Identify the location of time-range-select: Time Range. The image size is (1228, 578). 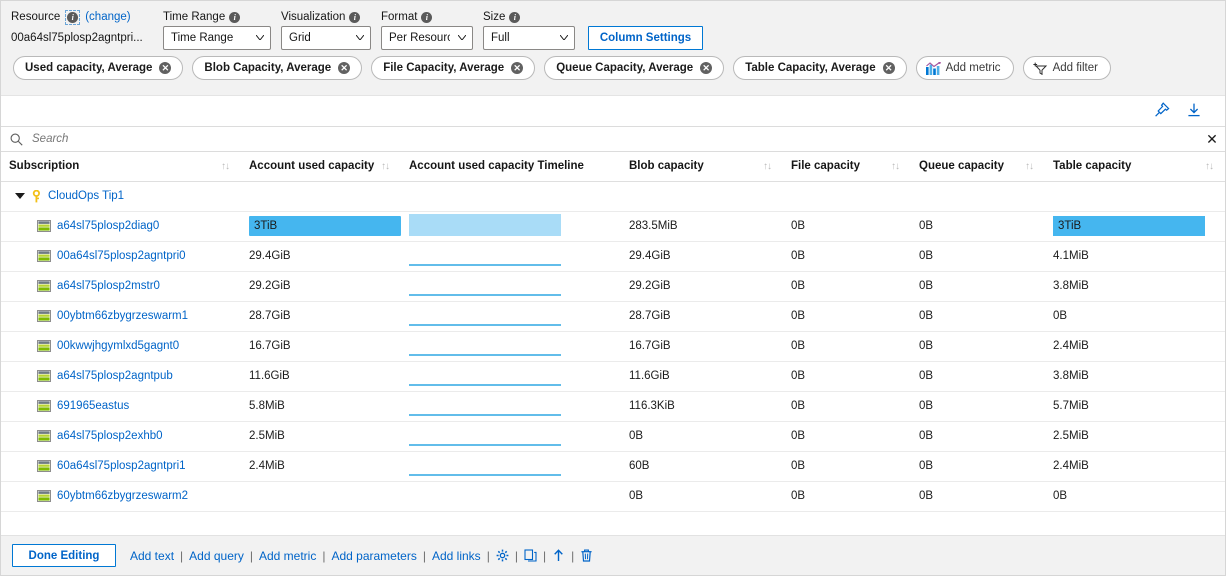
(217, 38).